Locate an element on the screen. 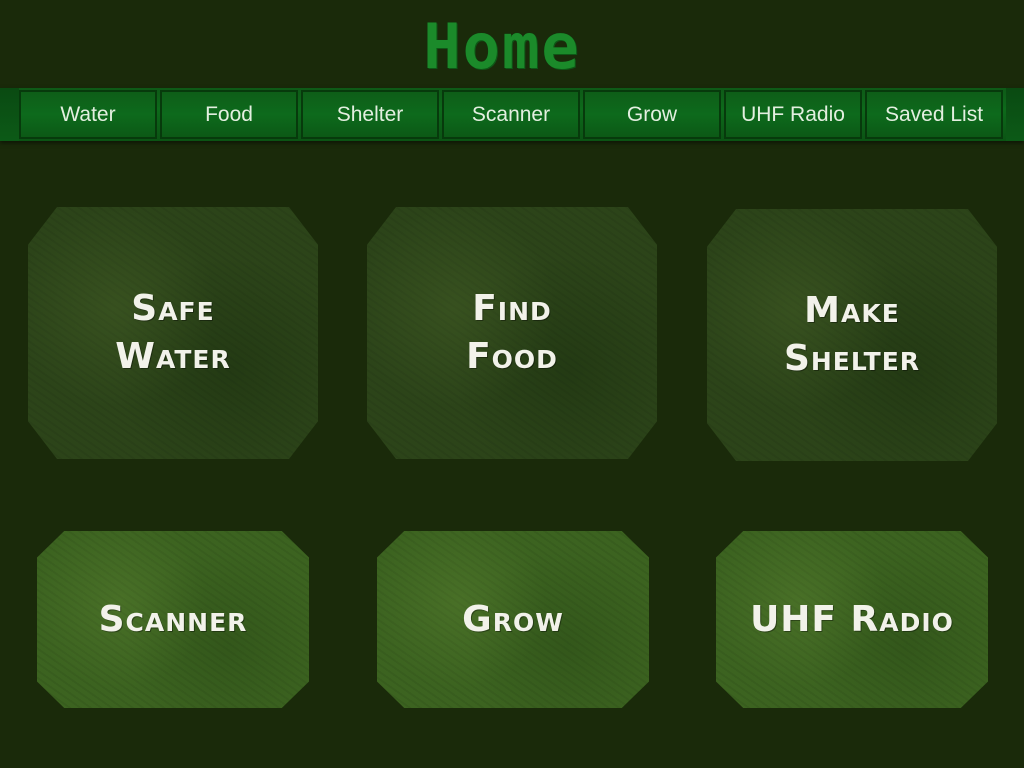 Image resolution: width=1024 pixels, height=768 pixels. find-food-button: Find Food is located at coordinates (512, 333).